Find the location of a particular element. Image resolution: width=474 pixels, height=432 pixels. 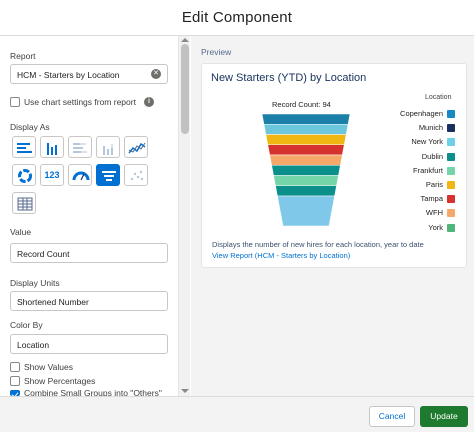

stacked-horizontal-tile is located at coordinates (80, 147).